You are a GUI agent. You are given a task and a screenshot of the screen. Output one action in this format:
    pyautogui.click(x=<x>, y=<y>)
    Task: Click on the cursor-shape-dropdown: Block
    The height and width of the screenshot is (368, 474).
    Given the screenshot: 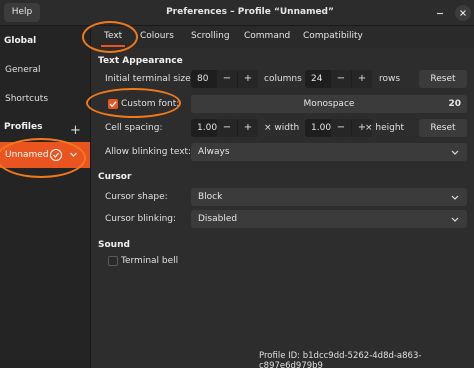 What is the action you would take?
    pyautogui.click(x=329, y=197)
    